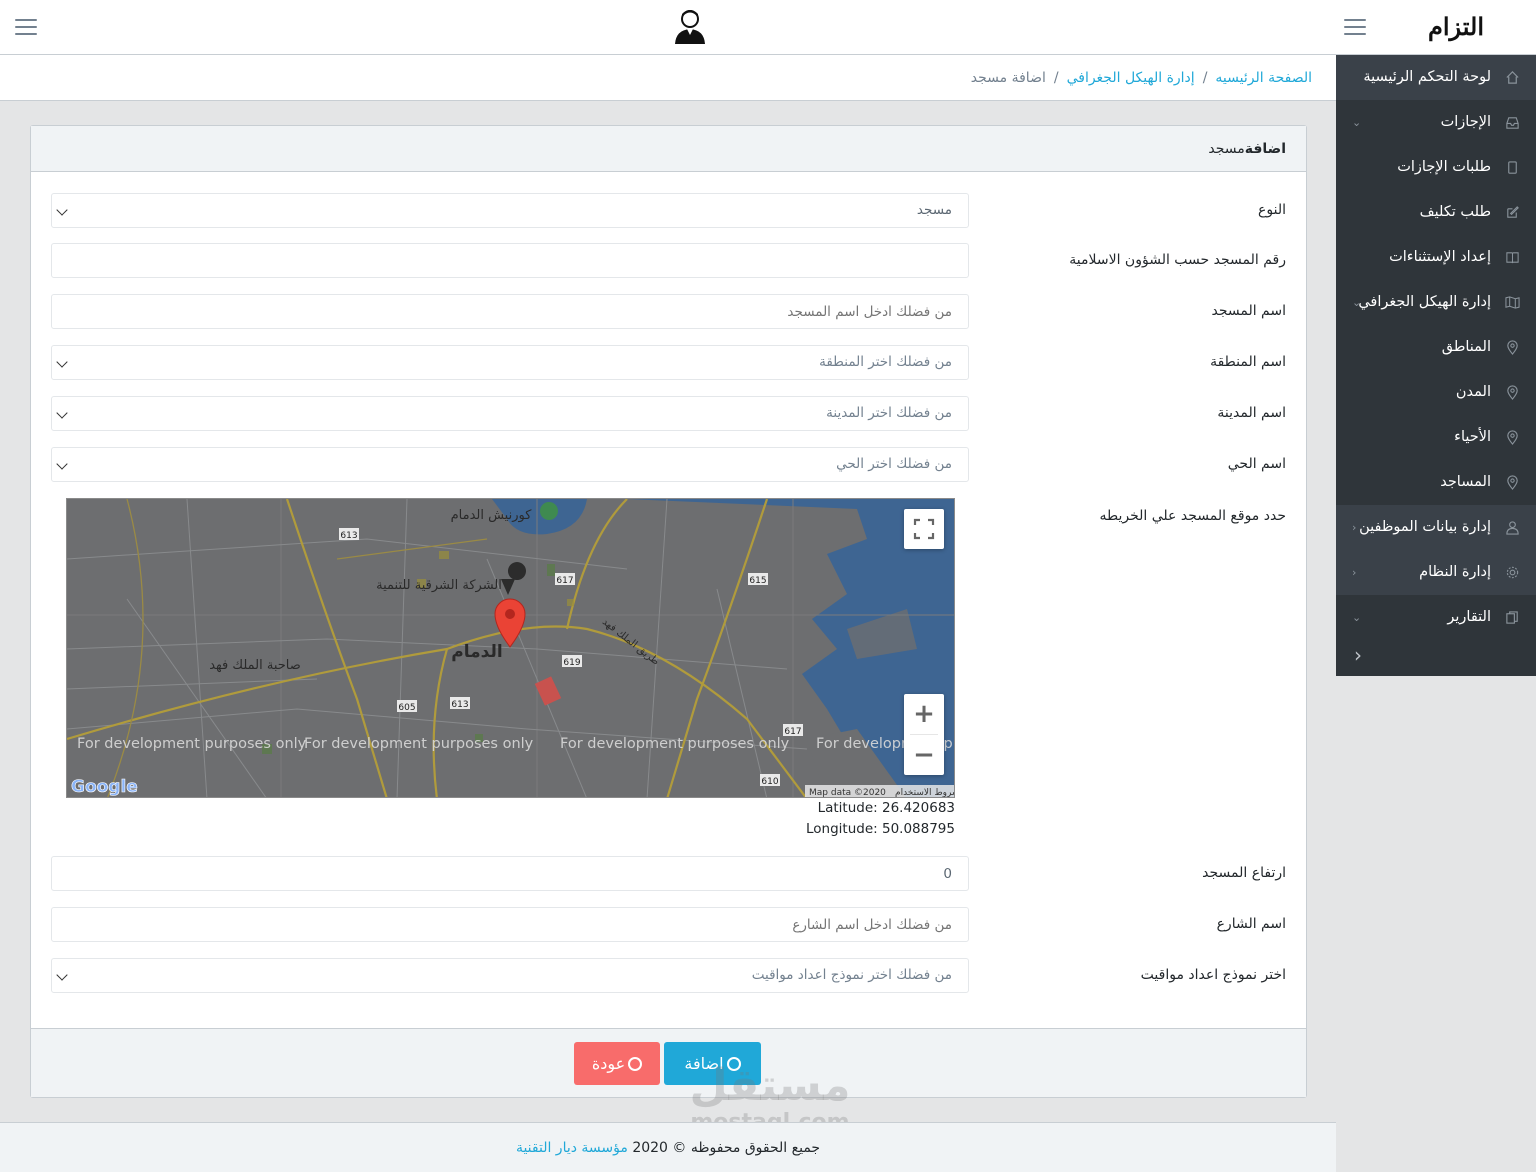  Describe the element at coordinates (510, 260) in the screenshot. I see `mosque-number-input` at that location.